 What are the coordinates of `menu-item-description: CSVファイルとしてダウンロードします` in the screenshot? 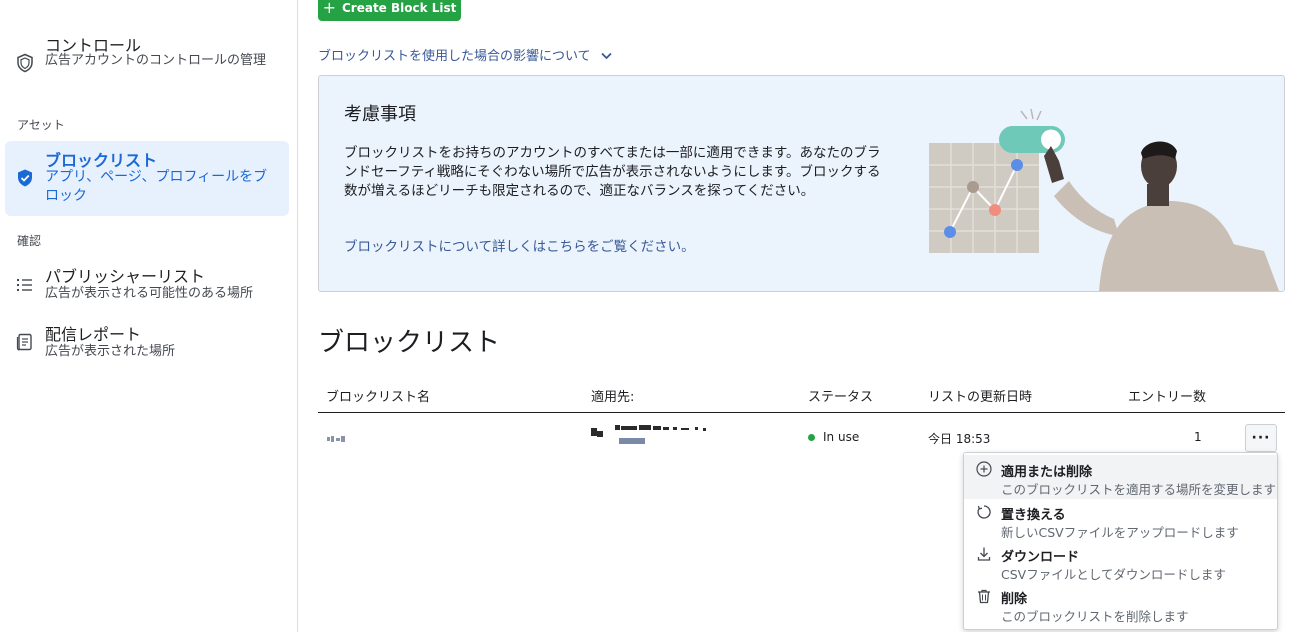 It's located at (1113, 574).